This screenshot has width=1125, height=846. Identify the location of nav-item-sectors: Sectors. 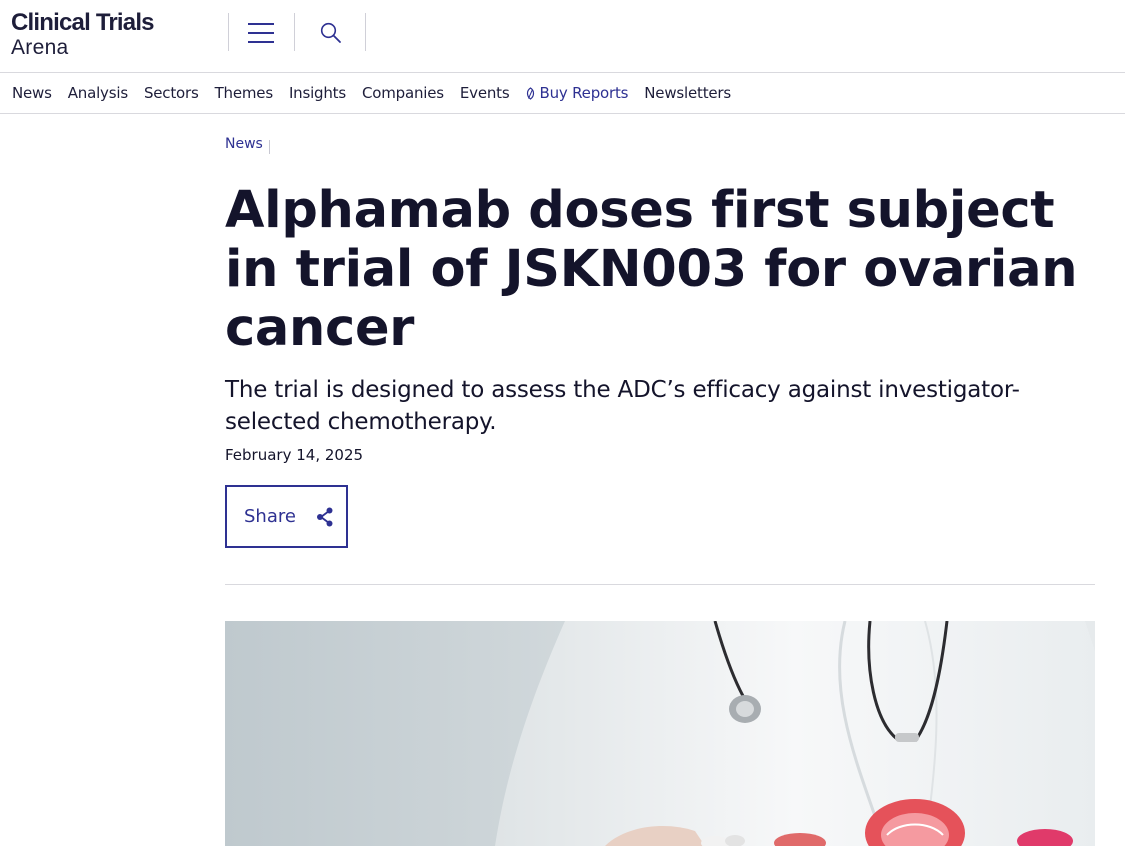
(171, 93).